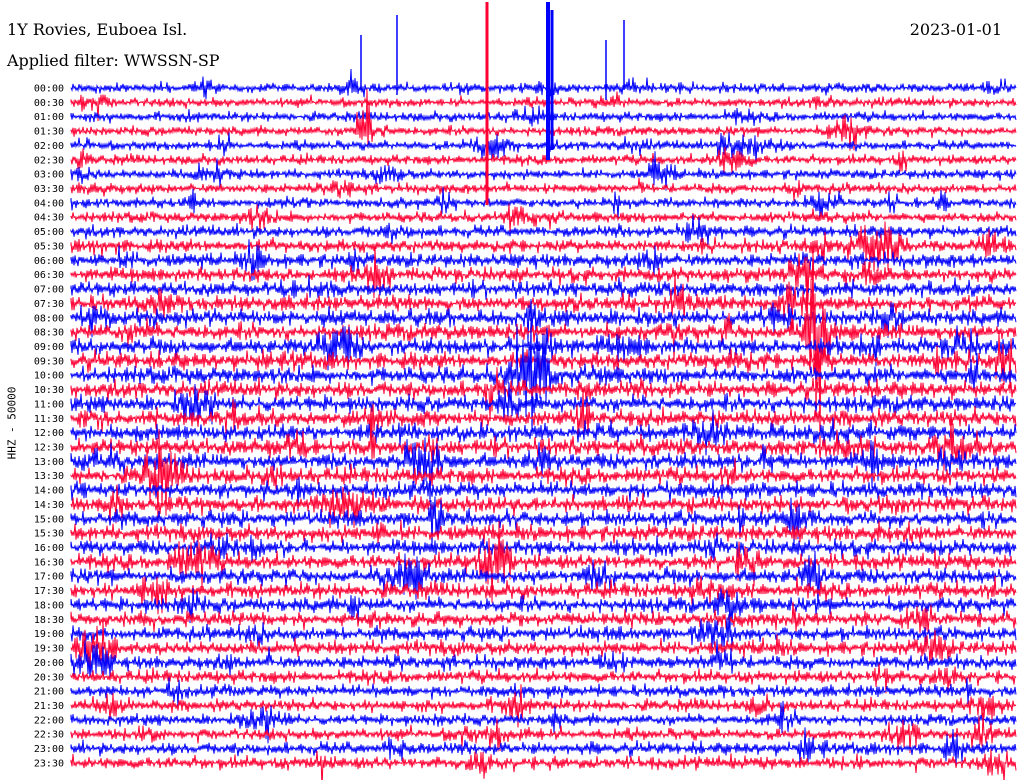 The width and height of the screenshot is (1024, 780). Describe the element at coordinates (49, 376) in the screenshot. I see `row-label: 10:00` at that location.